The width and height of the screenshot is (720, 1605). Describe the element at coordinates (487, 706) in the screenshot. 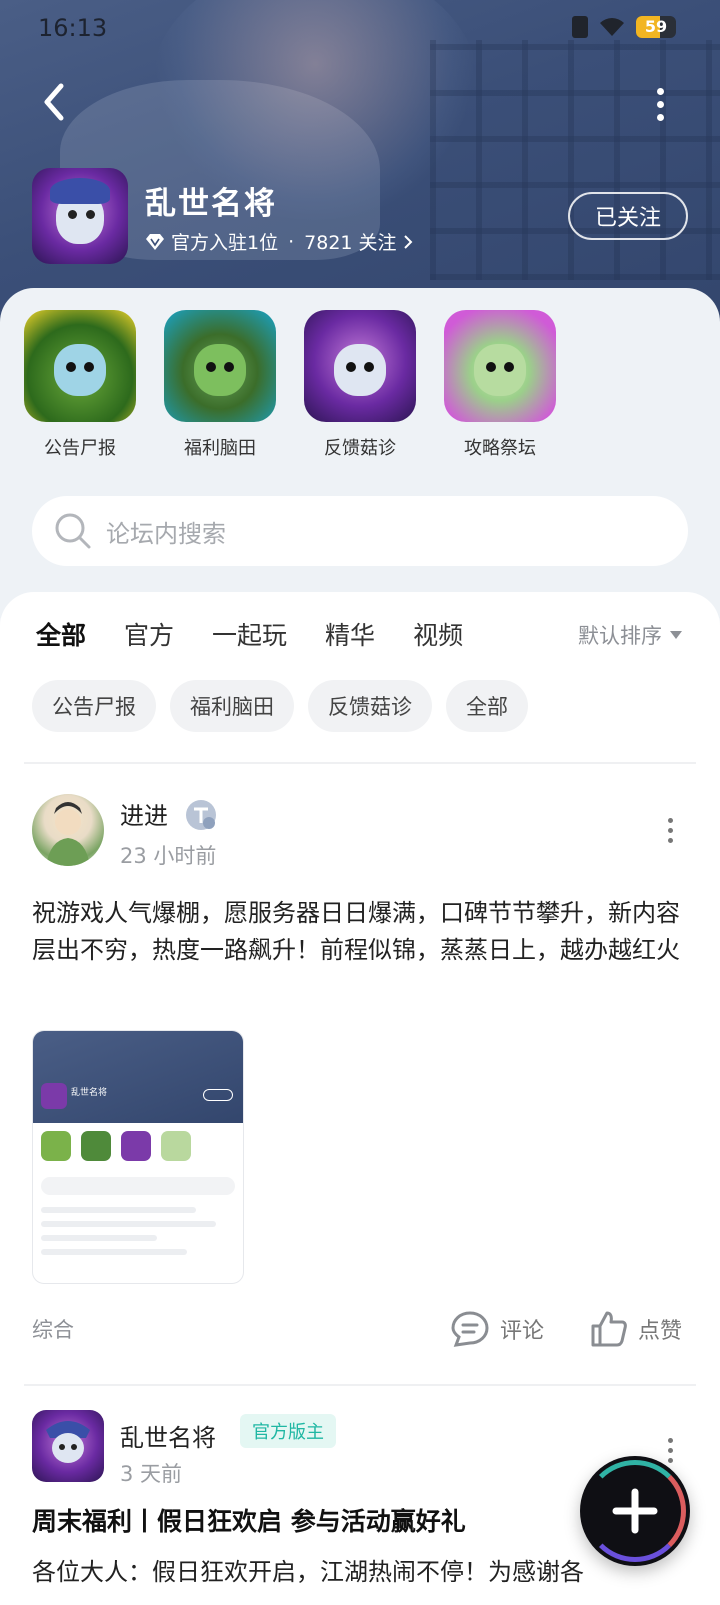

I see `chip-all: 全部` at that location.